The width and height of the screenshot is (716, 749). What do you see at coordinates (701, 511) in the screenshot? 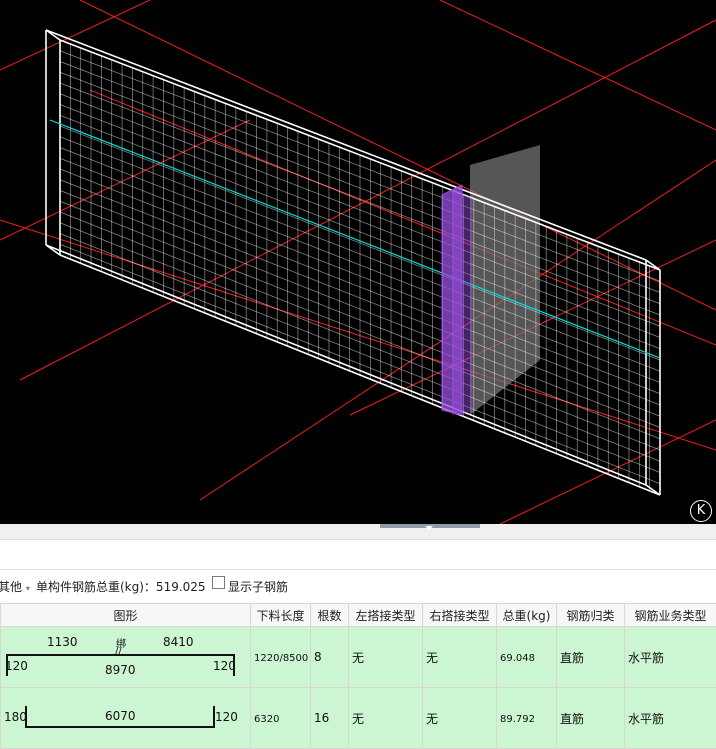
I see `axis-badge-k-icon: K` at bounding box center [701, 511].